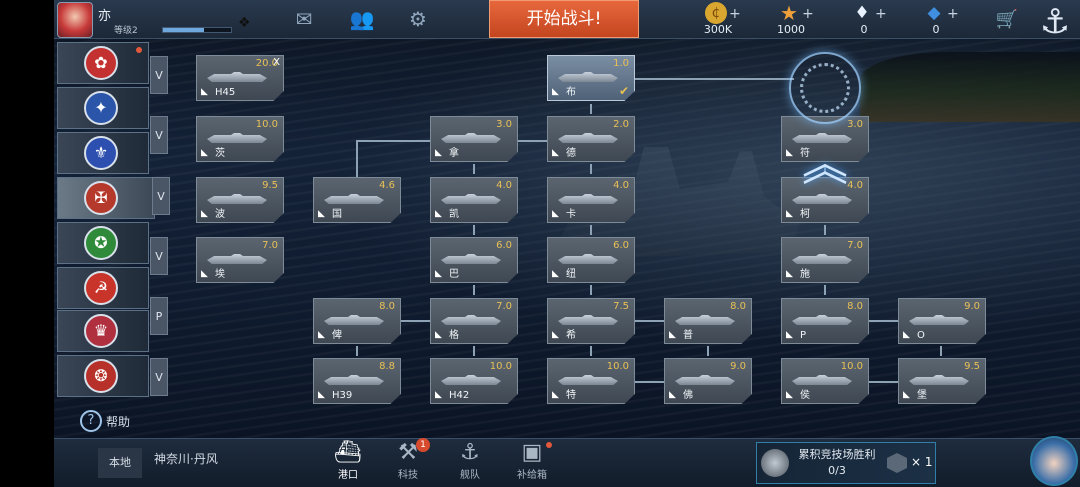 The width and height of the screenshot is (1080, 487). I want to click on ship-card: 10.0 ◣ 茨, so click(240, 139).